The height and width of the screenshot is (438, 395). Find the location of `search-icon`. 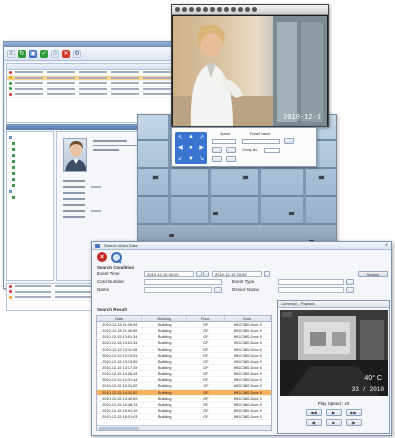

search-icon is located at coordinates (116, 257).